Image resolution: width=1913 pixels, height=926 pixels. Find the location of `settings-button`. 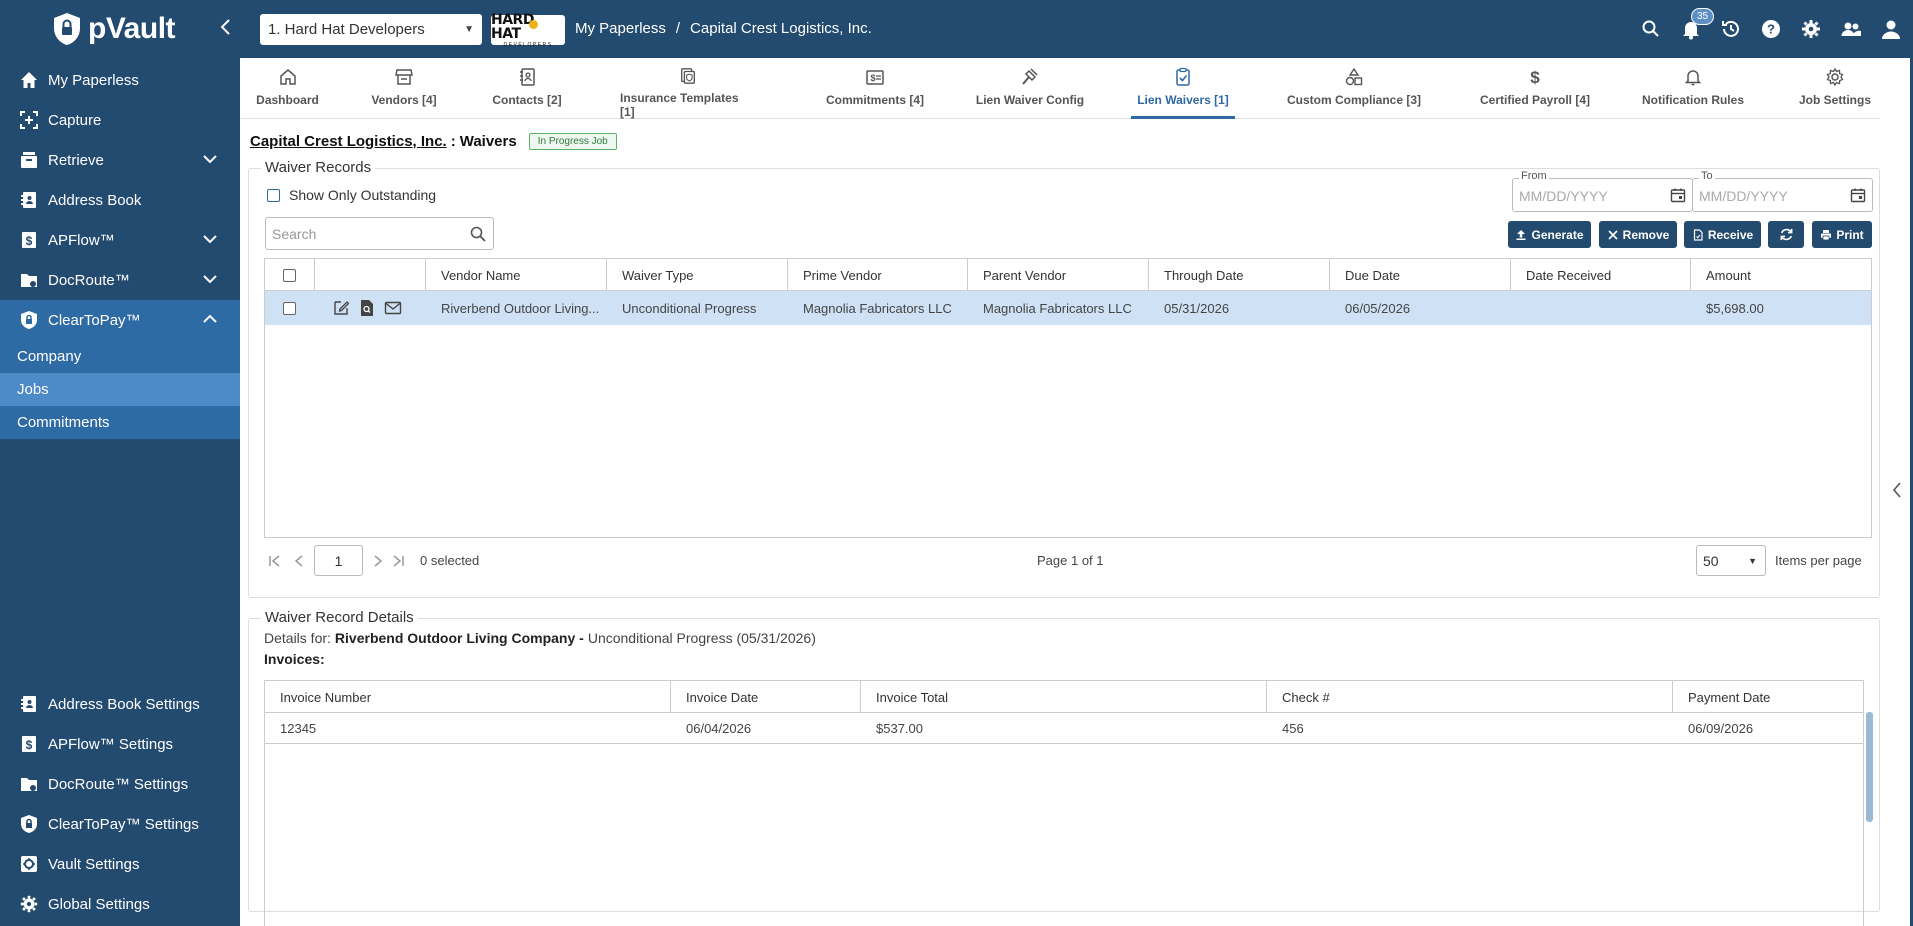

settings-button is located at coordinates (1811, 29).